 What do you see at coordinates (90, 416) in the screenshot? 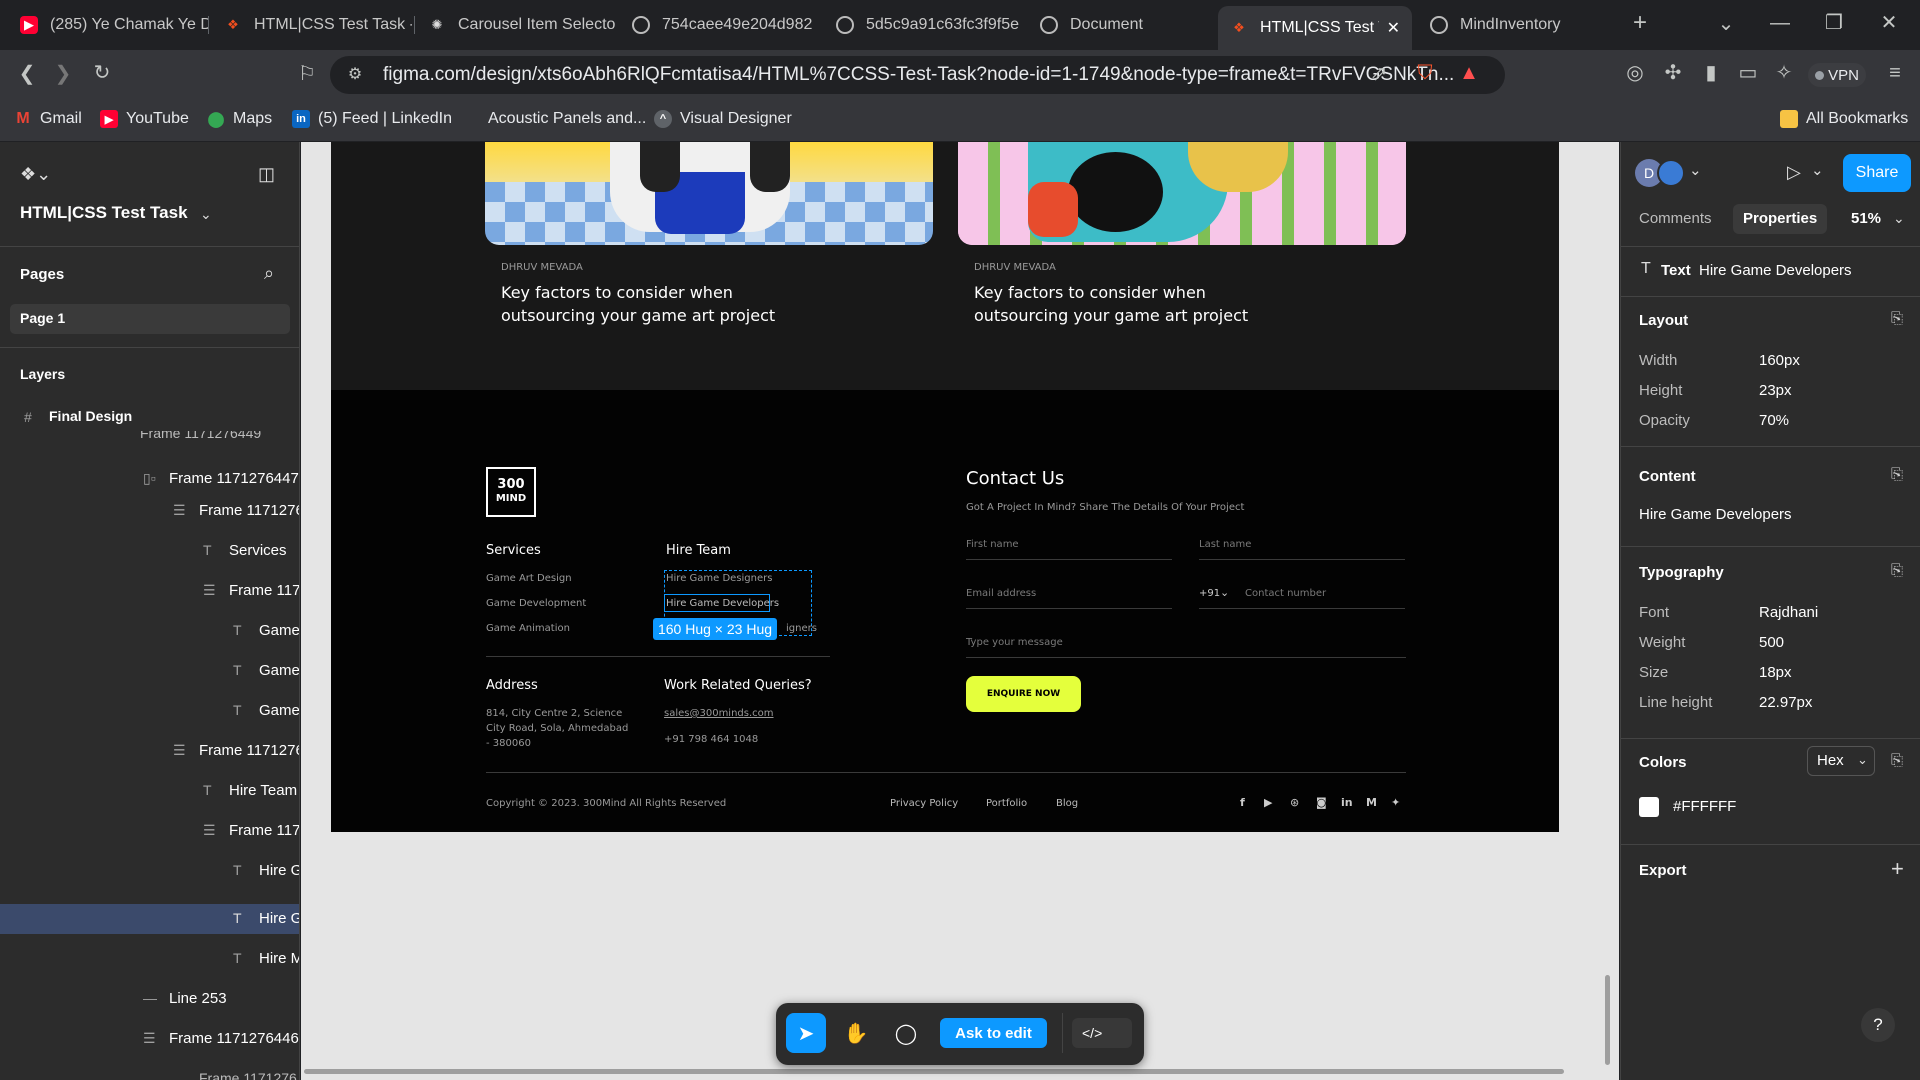
I see `layer-final-design: Final Design` at bounding box center [90, 416].